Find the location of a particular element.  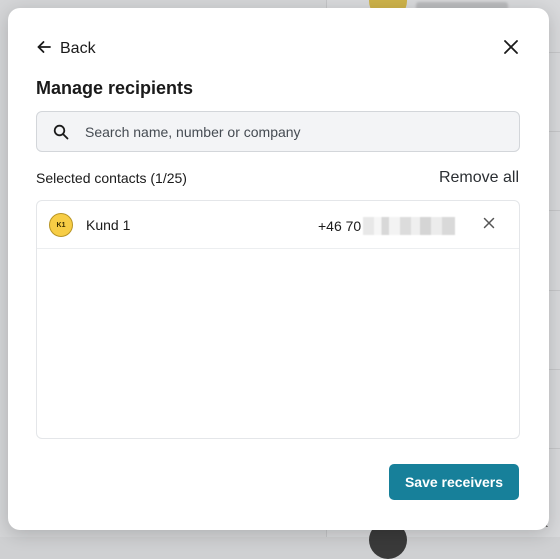

contact-phone: +46 70 is located at coordinates (387, 226).